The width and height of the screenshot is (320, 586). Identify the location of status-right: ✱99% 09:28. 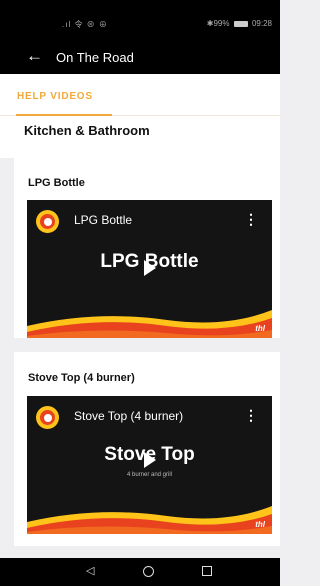
(239, 23).